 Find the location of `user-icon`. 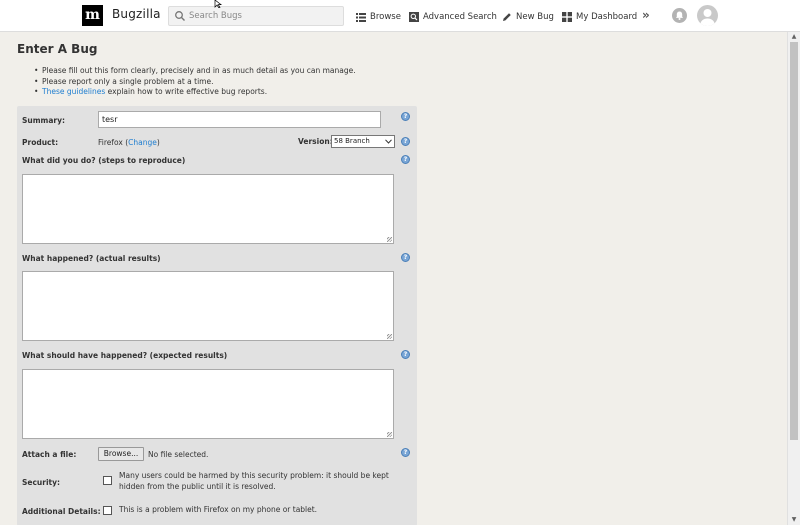

user-icon is located at coordinates (707, 17).